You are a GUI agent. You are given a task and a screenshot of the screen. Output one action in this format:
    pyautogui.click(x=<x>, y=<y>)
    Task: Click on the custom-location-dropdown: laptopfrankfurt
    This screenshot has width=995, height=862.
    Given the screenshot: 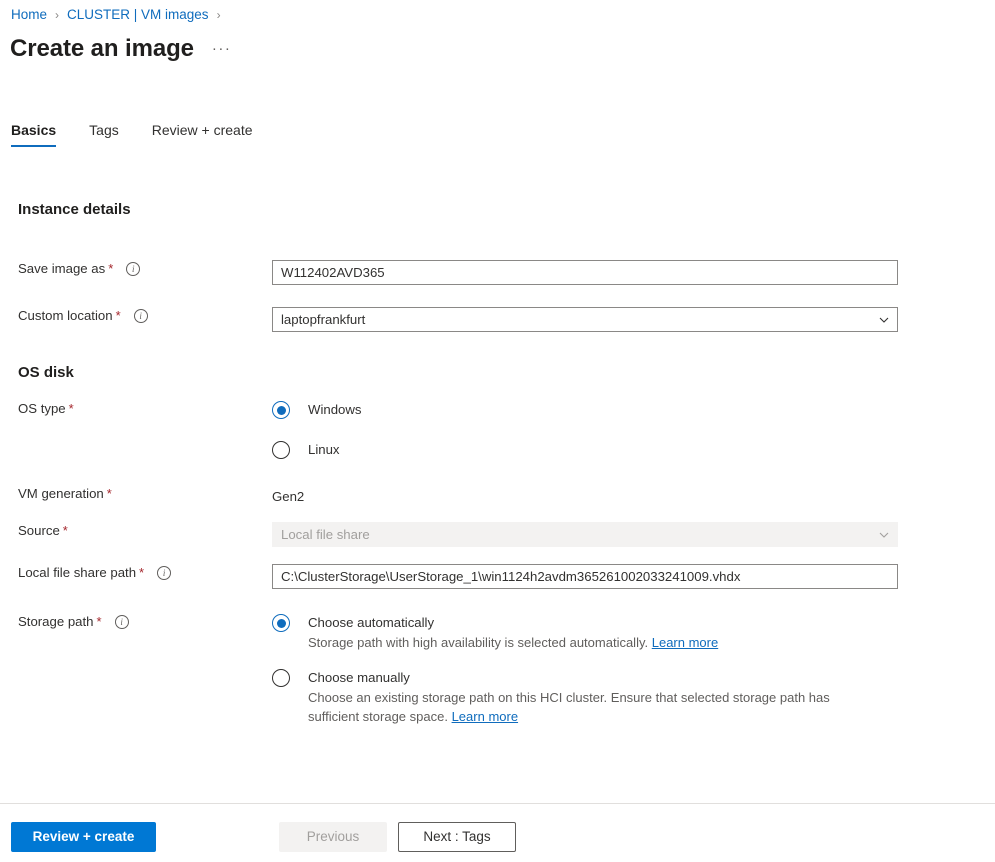 What is the action you would take?
    pyautogui.click(x=585, y=319)
    